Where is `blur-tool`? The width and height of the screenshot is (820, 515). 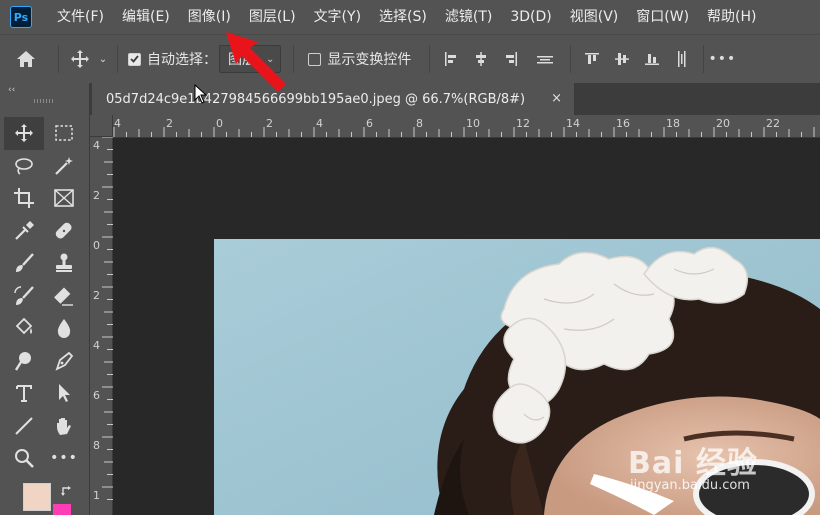 blur-tool is located at coordinates (64, 328).